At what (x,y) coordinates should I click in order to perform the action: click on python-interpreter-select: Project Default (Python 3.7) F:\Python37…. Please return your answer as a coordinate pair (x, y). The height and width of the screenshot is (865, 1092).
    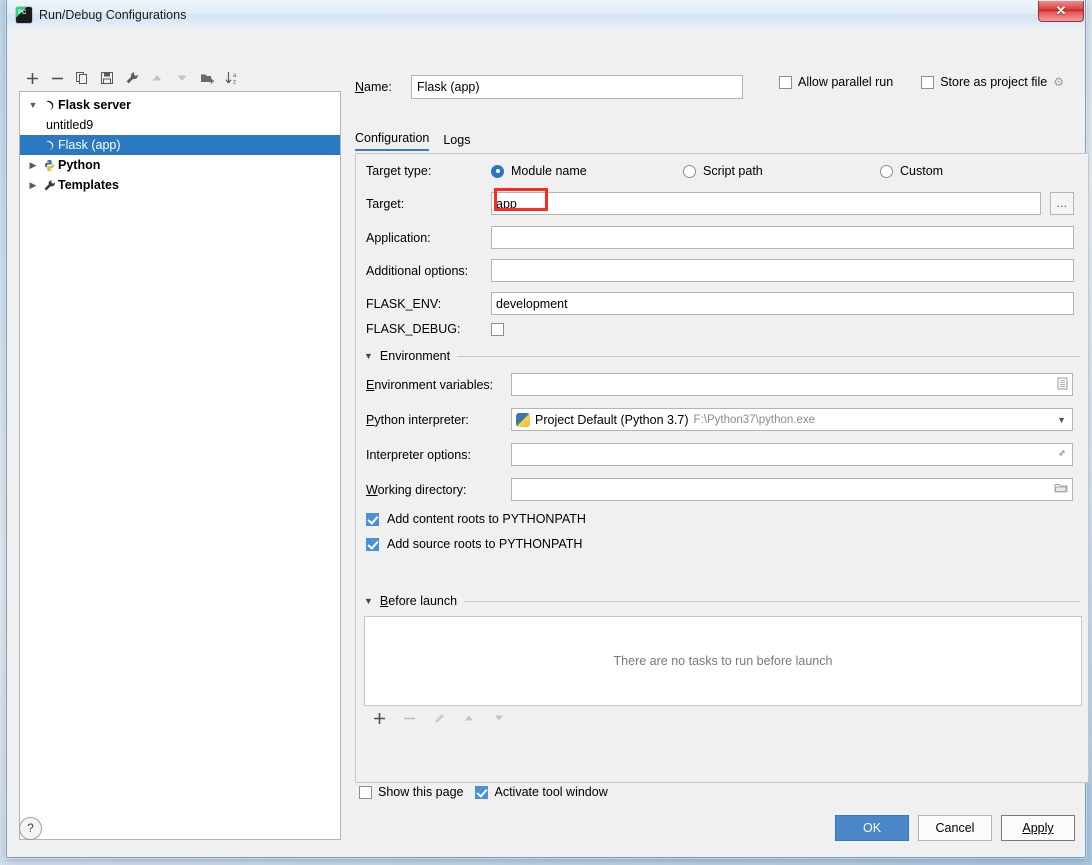
    Looking at the image, I should click on (792, 419).